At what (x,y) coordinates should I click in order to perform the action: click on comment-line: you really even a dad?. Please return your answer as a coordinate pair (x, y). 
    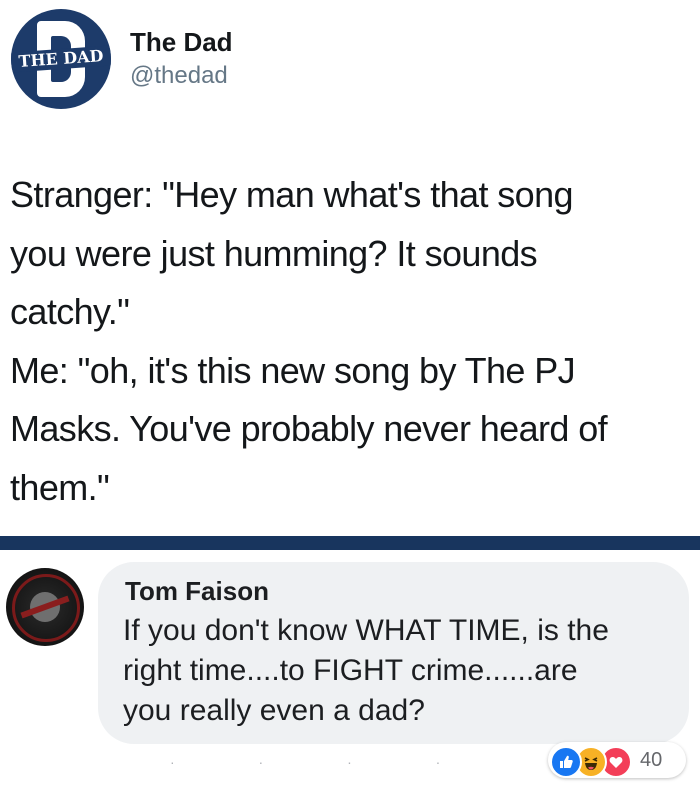
    Looking at the image, I should click on (274, 710).